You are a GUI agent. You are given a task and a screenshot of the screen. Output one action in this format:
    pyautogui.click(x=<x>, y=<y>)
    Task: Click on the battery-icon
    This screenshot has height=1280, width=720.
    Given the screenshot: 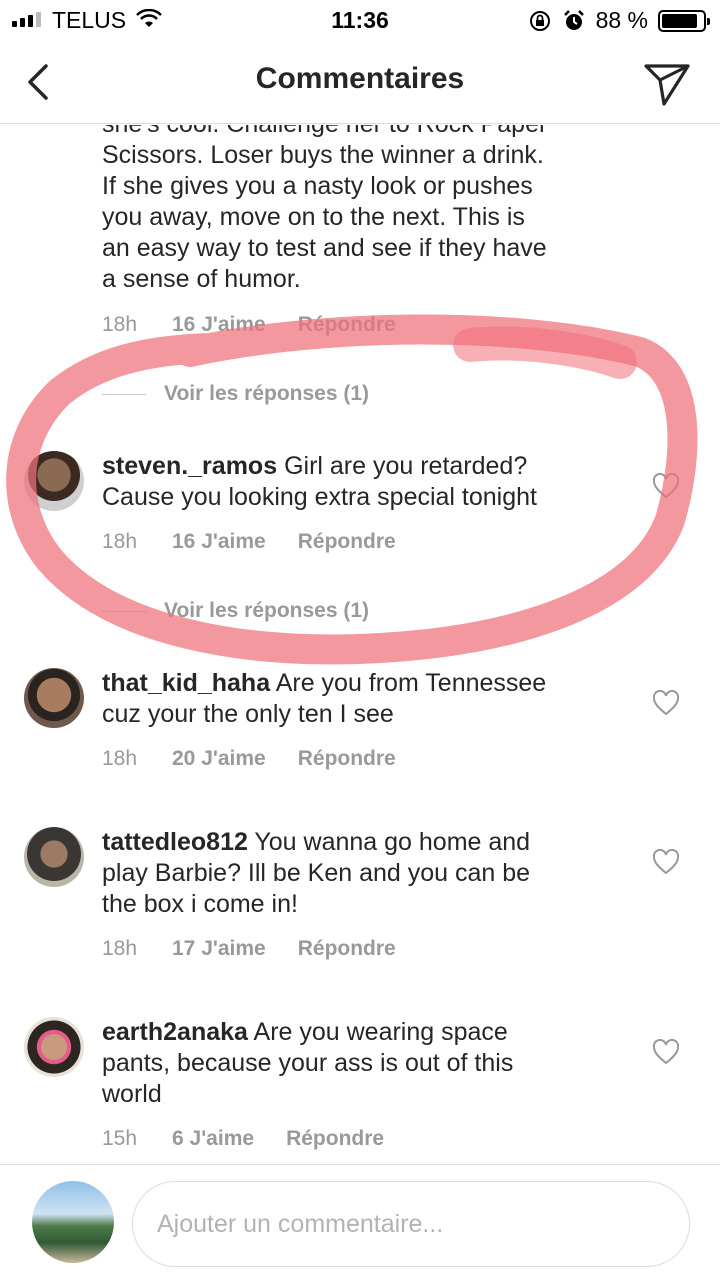 What is the action you would take?
    pyautogui.click(x=684, y=20)
    